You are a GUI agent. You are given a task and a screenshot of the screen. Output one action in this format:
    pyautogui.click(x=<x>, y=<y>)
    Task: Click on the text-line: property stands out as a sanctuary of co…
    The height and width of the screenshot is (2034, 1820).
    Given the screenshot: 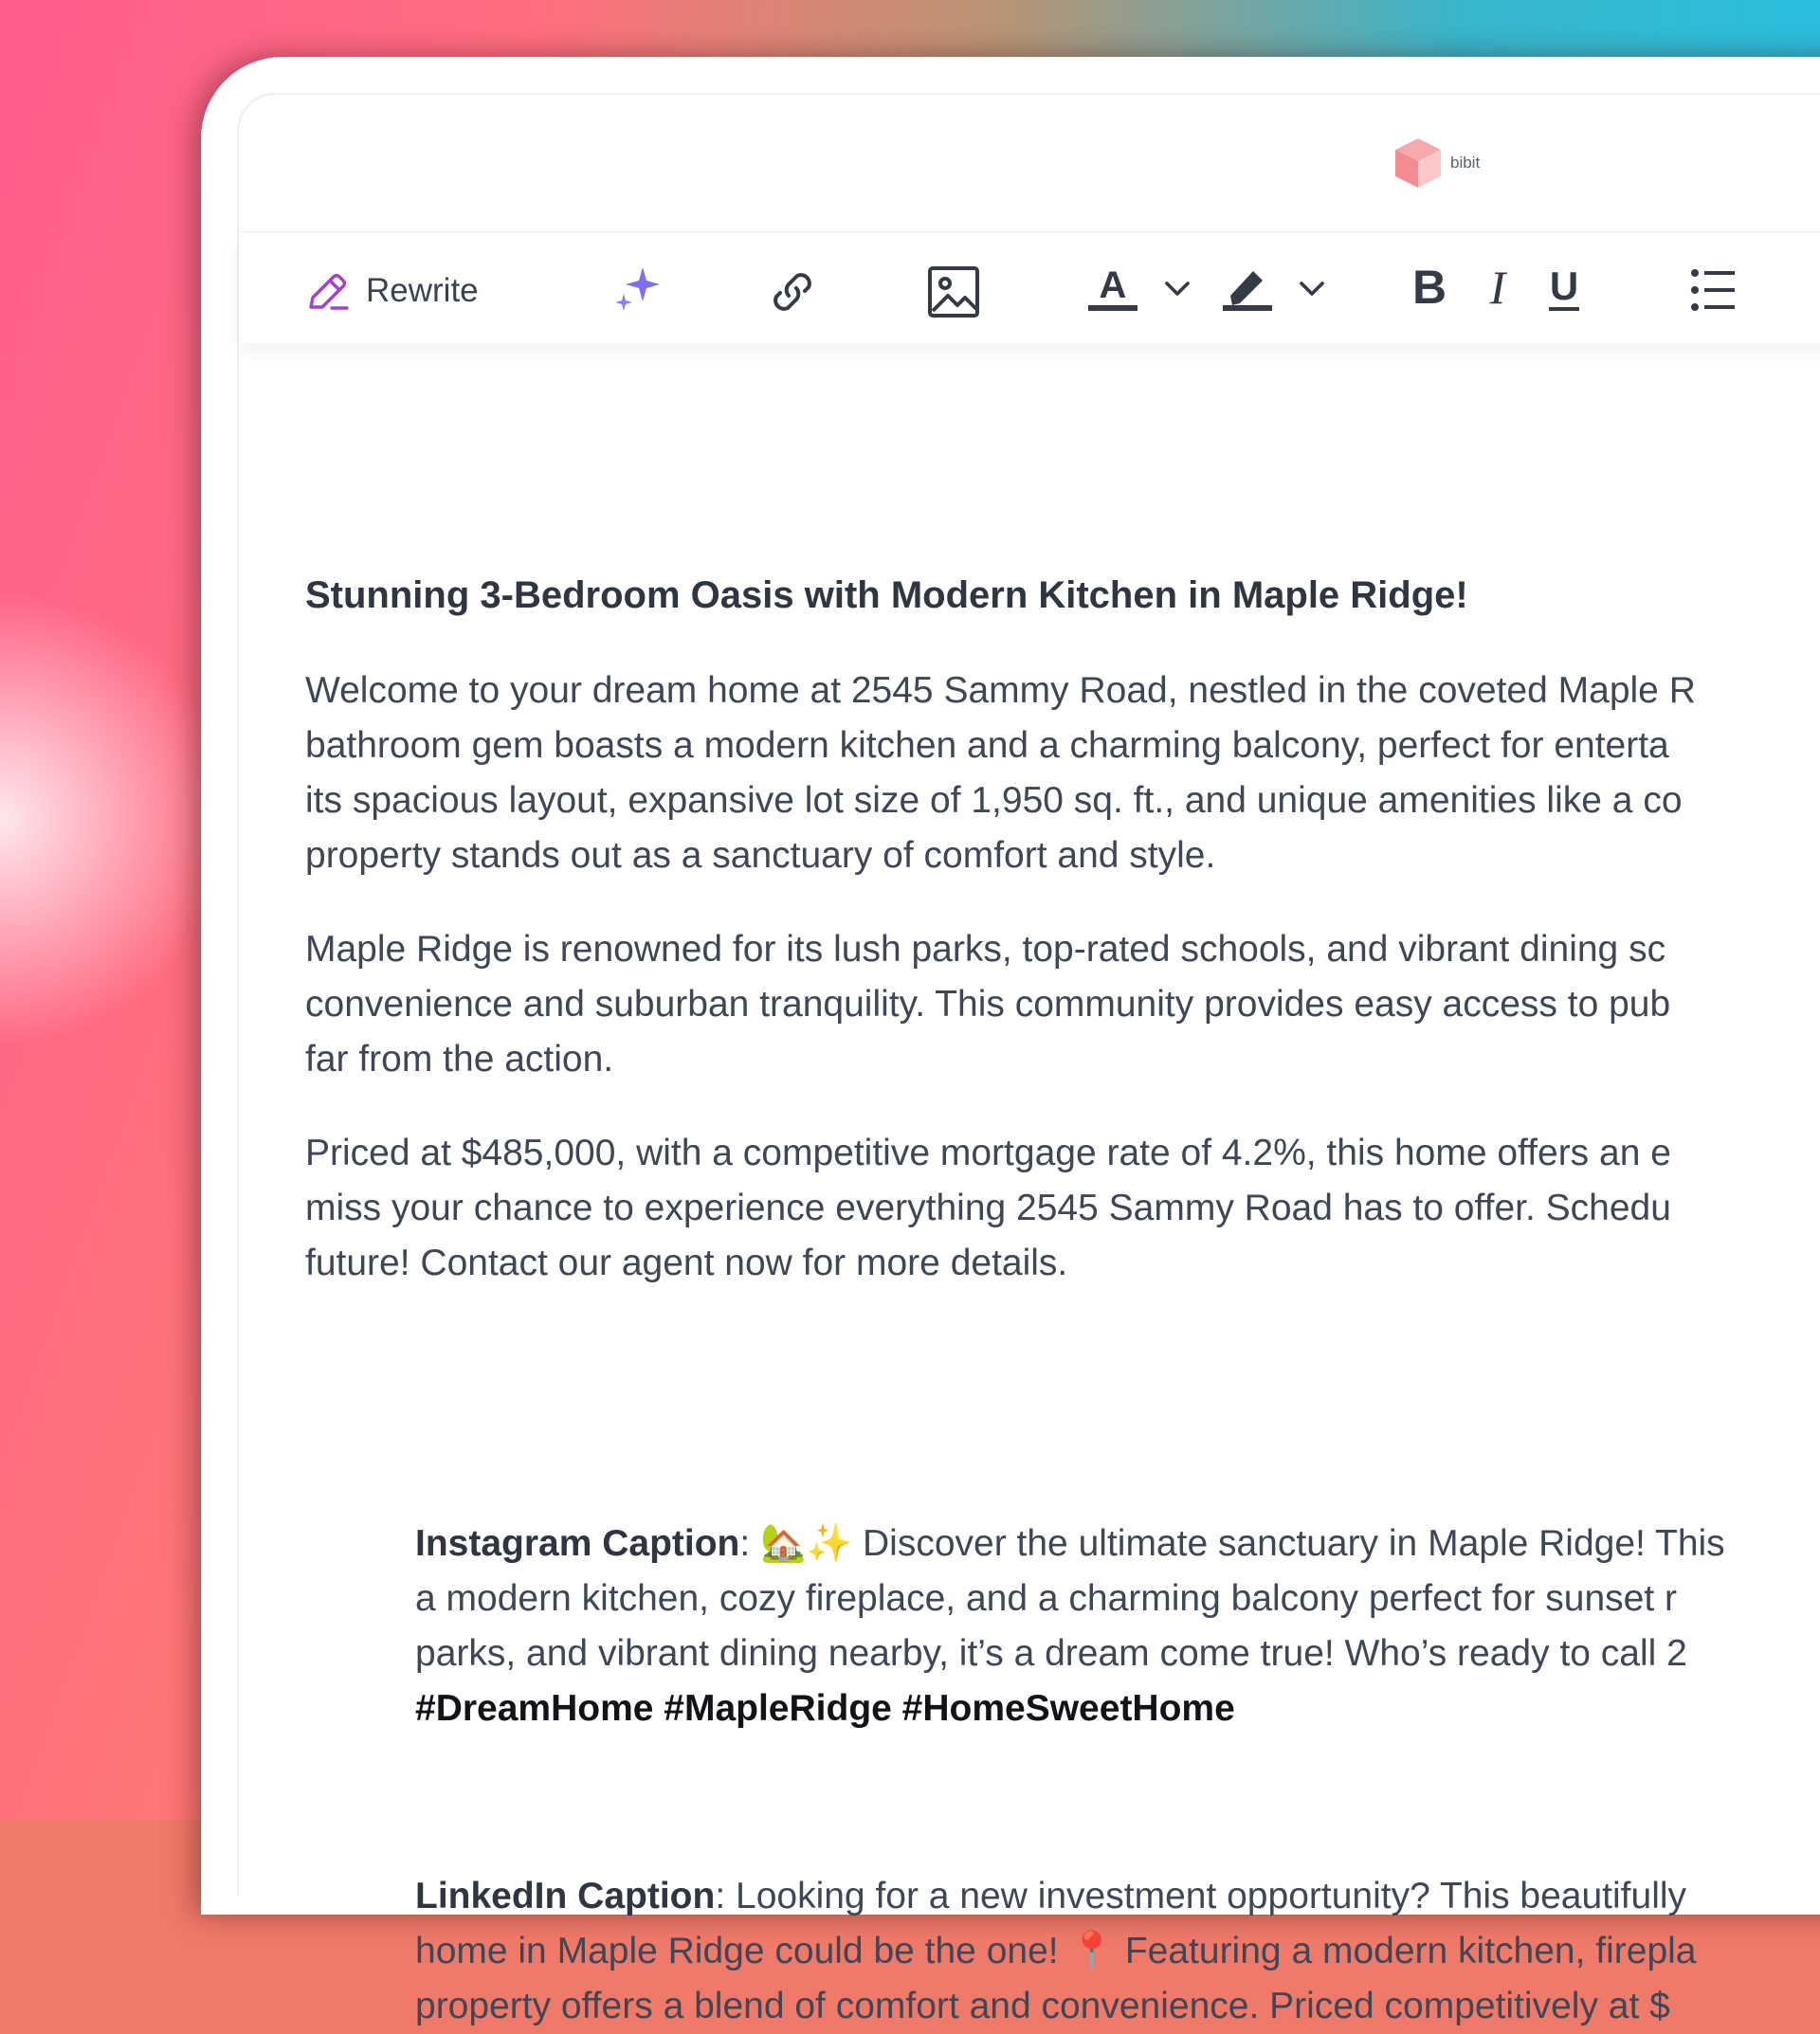 What is the action you would take?
    pyautogui.click(x=760, y=856)
    